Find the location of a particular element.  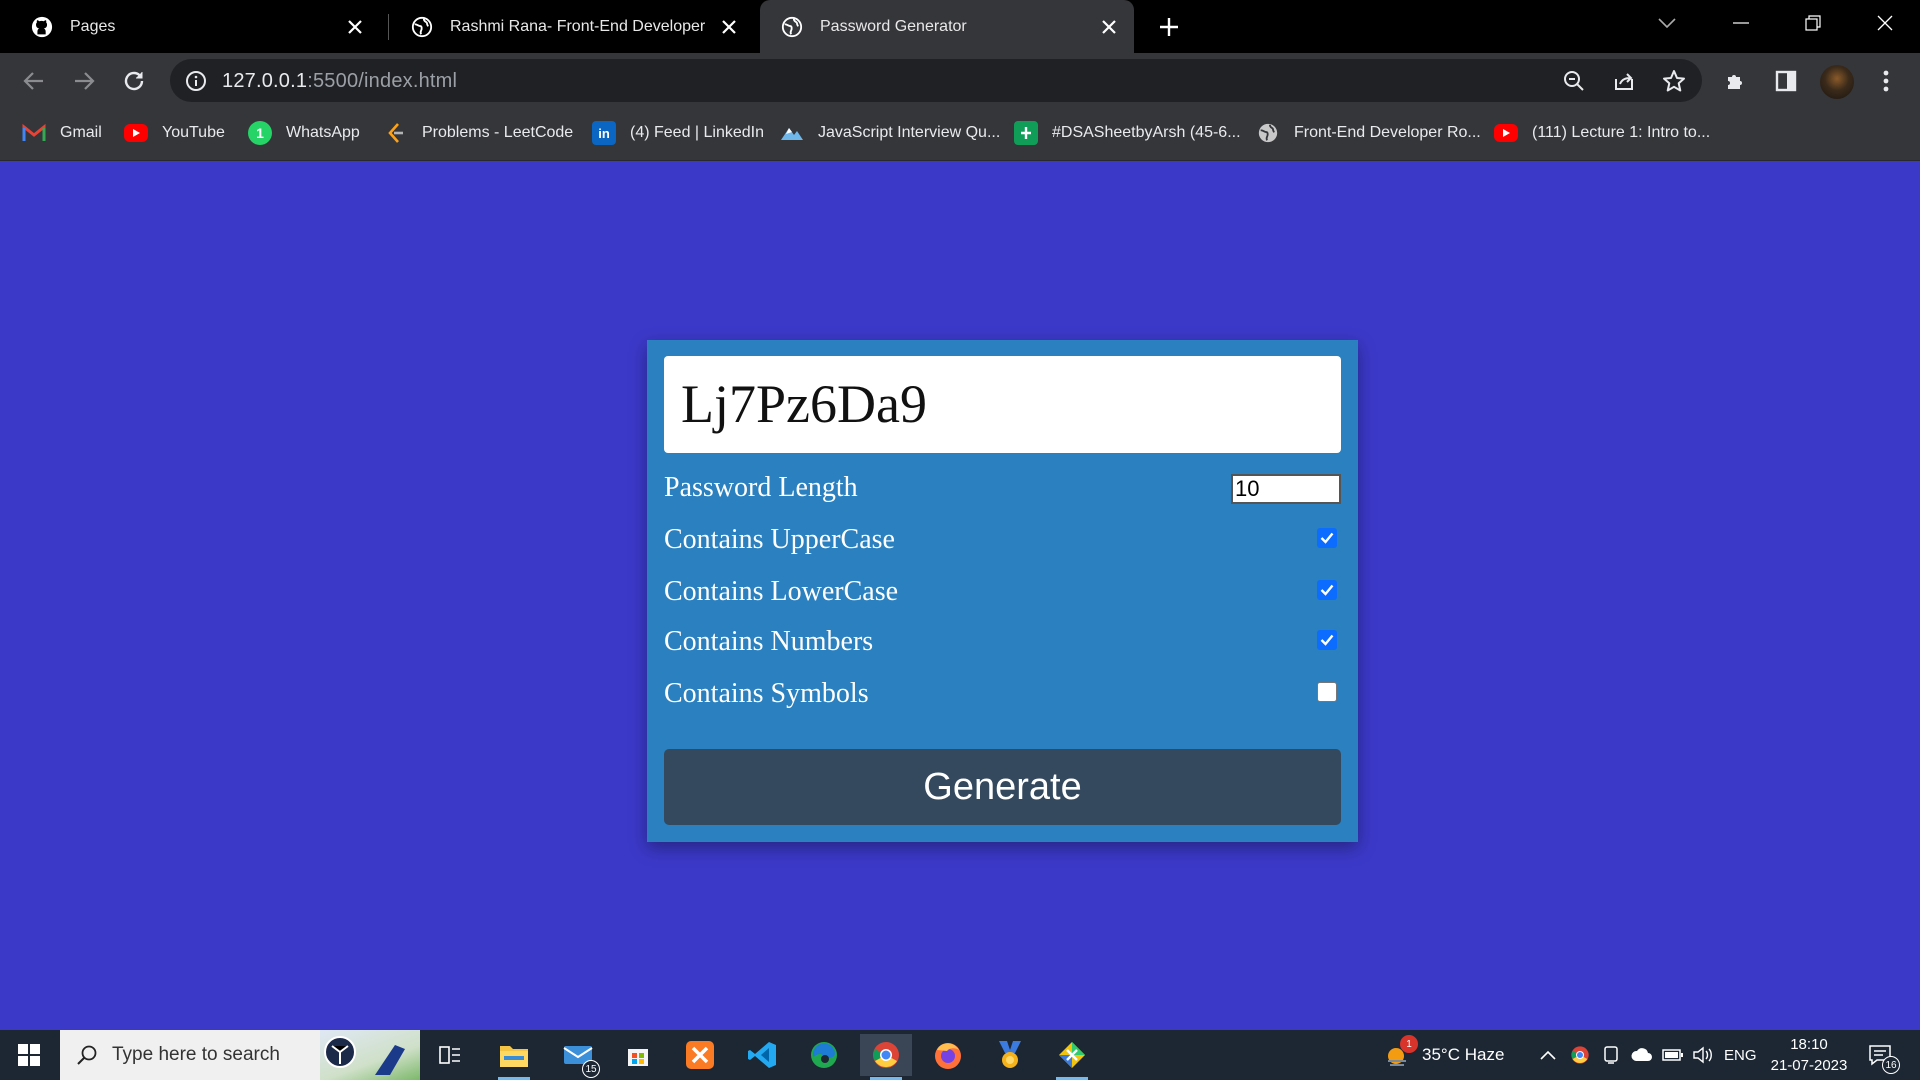

show-hidden-icons-chevron-icon is located at coordinates (1548, 1055).